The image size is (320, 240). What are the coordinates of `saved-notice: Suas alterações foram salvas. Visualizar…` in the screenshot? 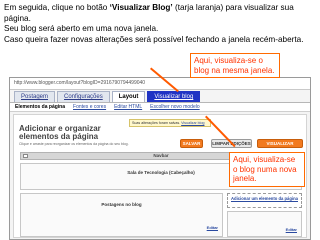 It's located at (170, 123).